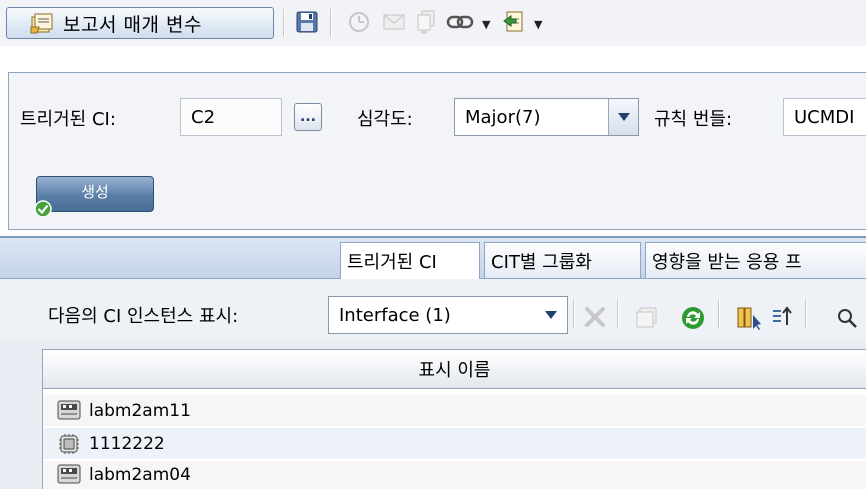 This screenshot has width=866, height=489. I want to click on delete-icon, so click(595, 319).